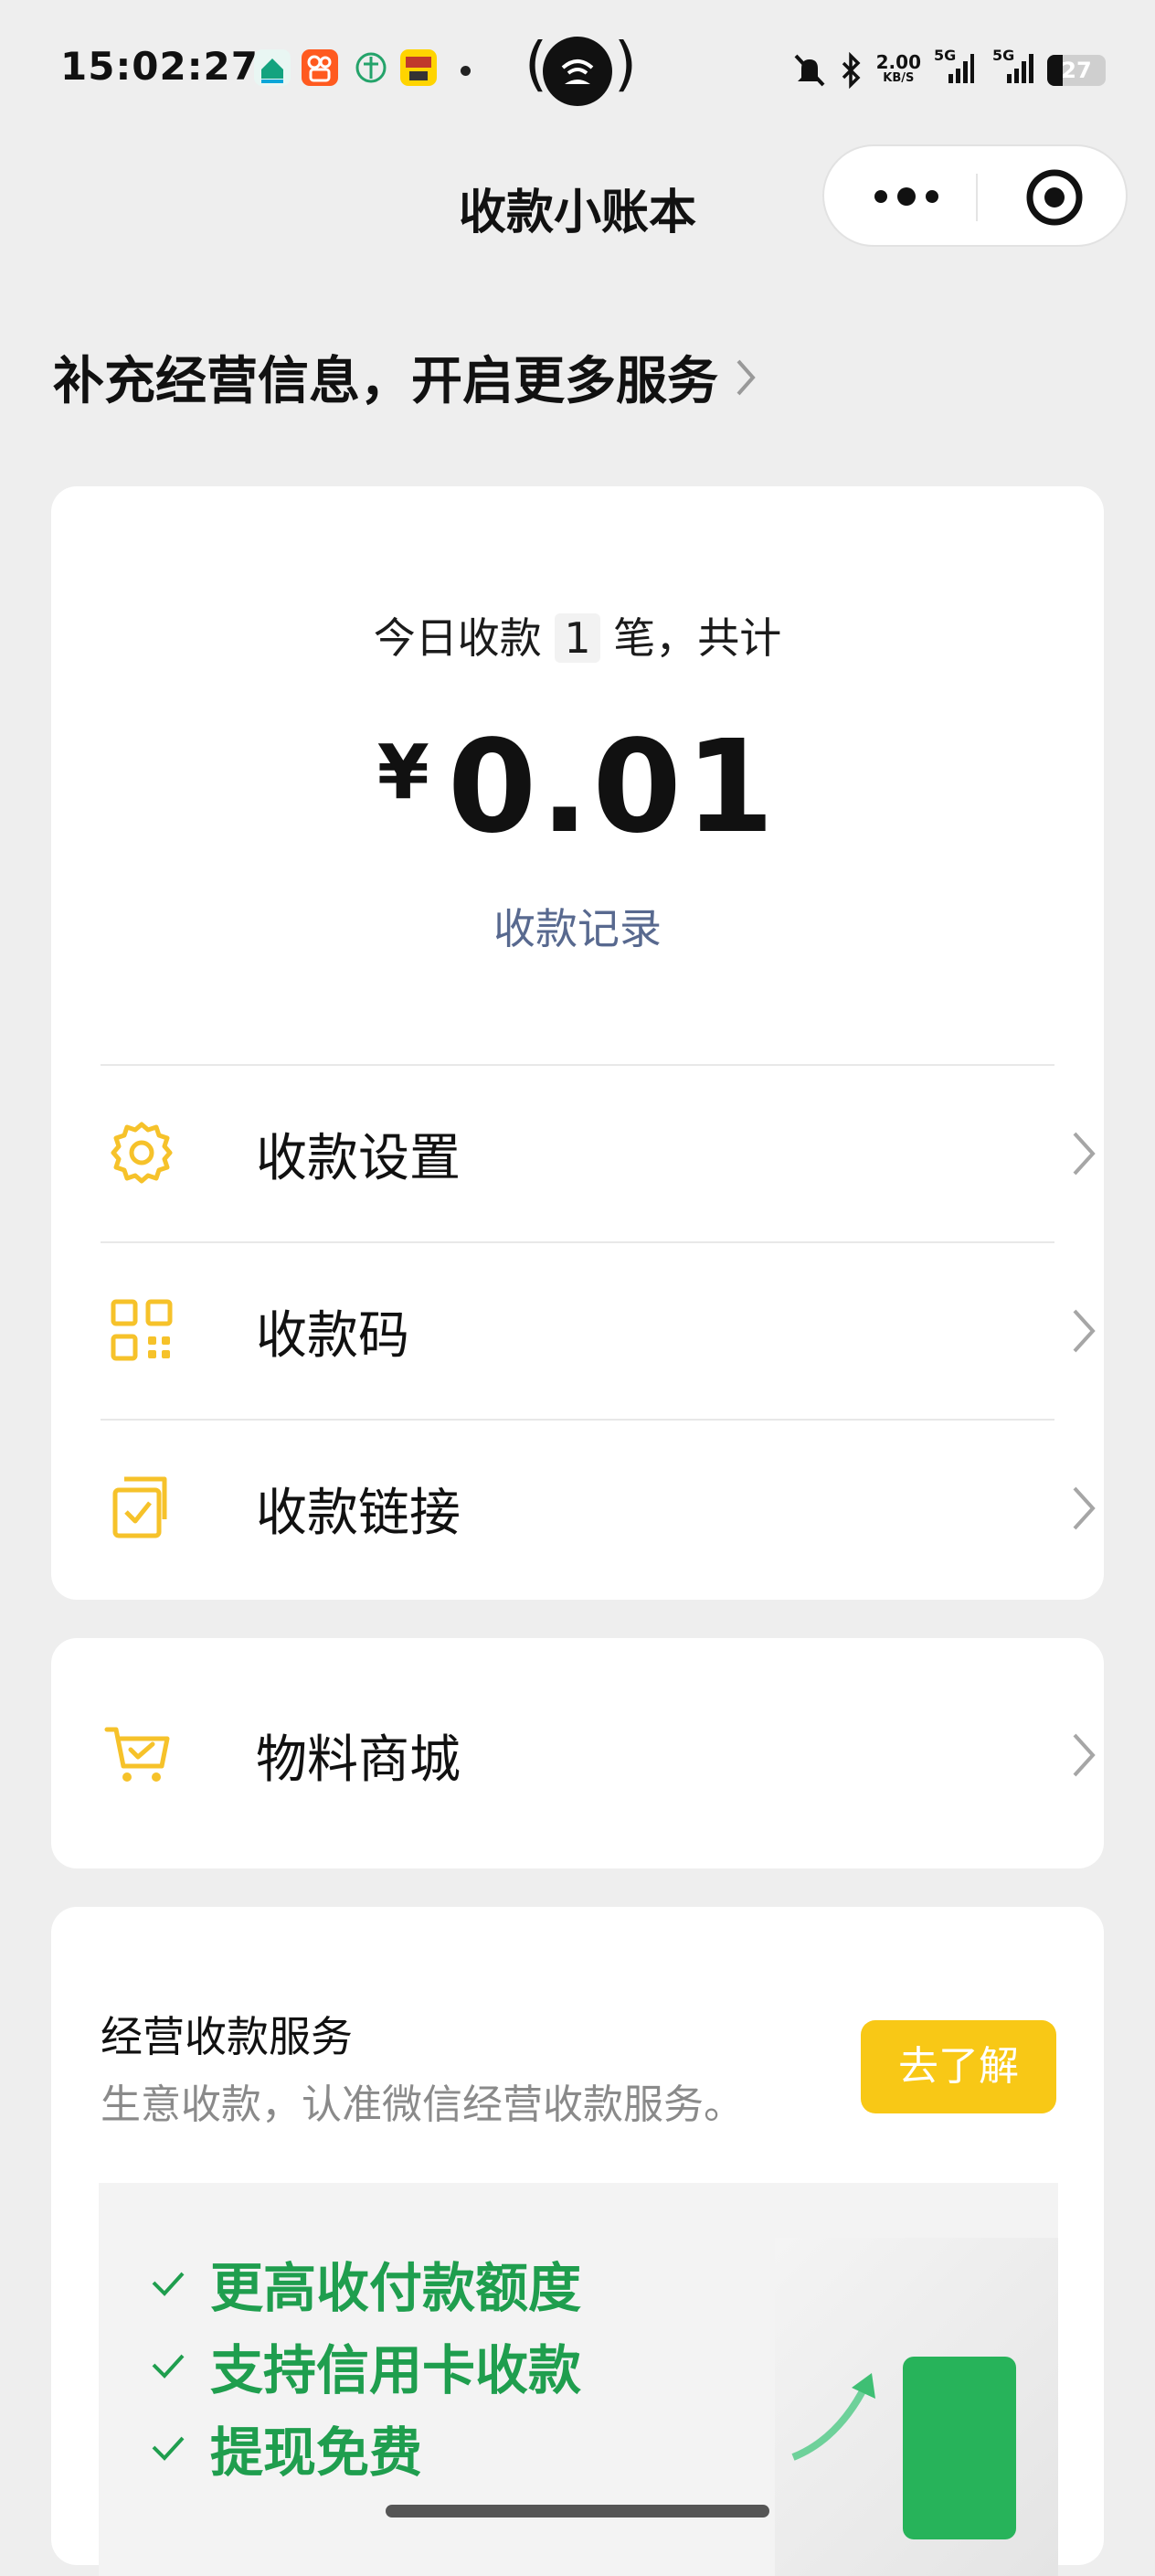 The image size is (1155, 2576). I want to click on notification-dot, so click(466, 71).